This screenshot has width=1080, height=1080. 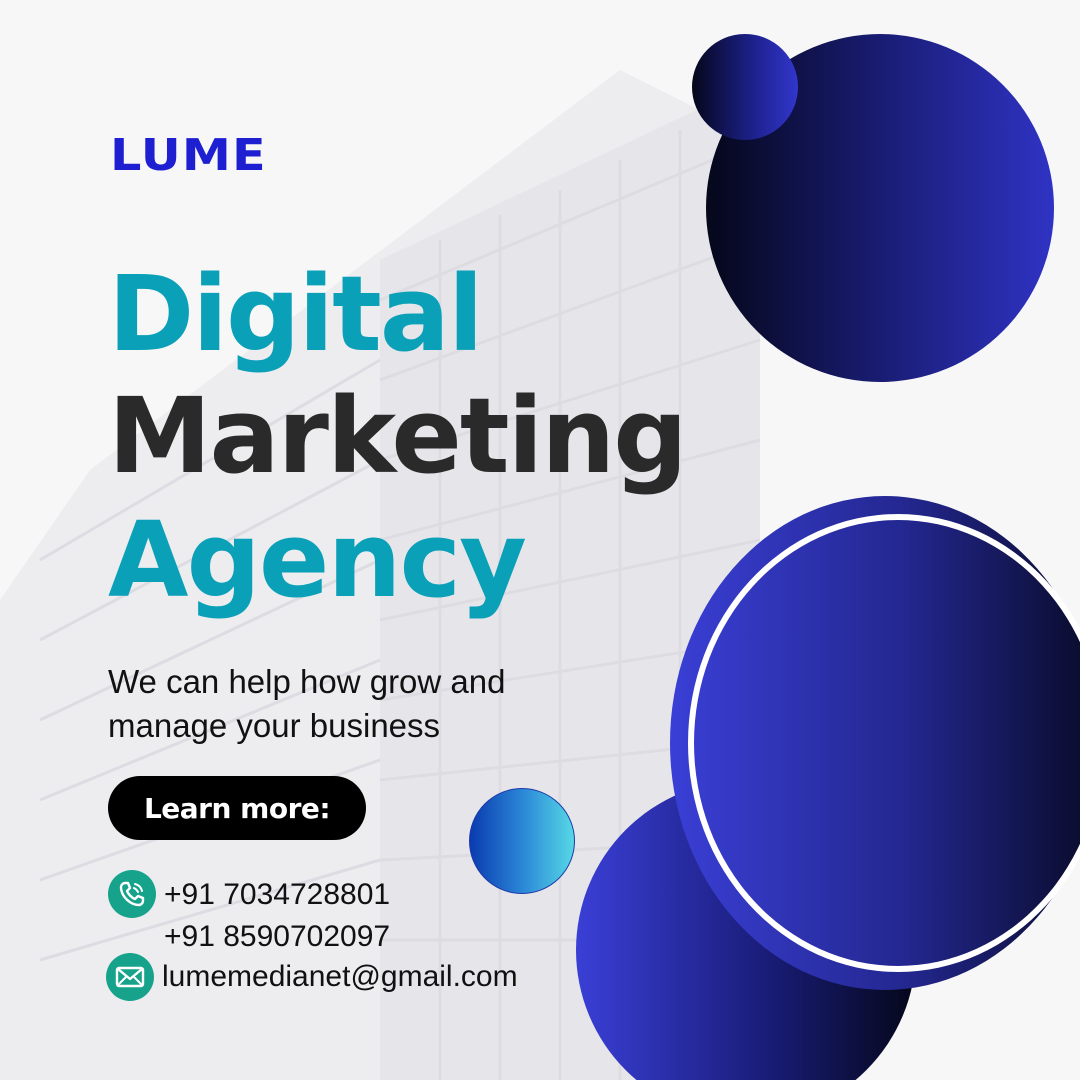 I want to click on phone-number-1: +91 7034728801, so click(x=277, y=895).